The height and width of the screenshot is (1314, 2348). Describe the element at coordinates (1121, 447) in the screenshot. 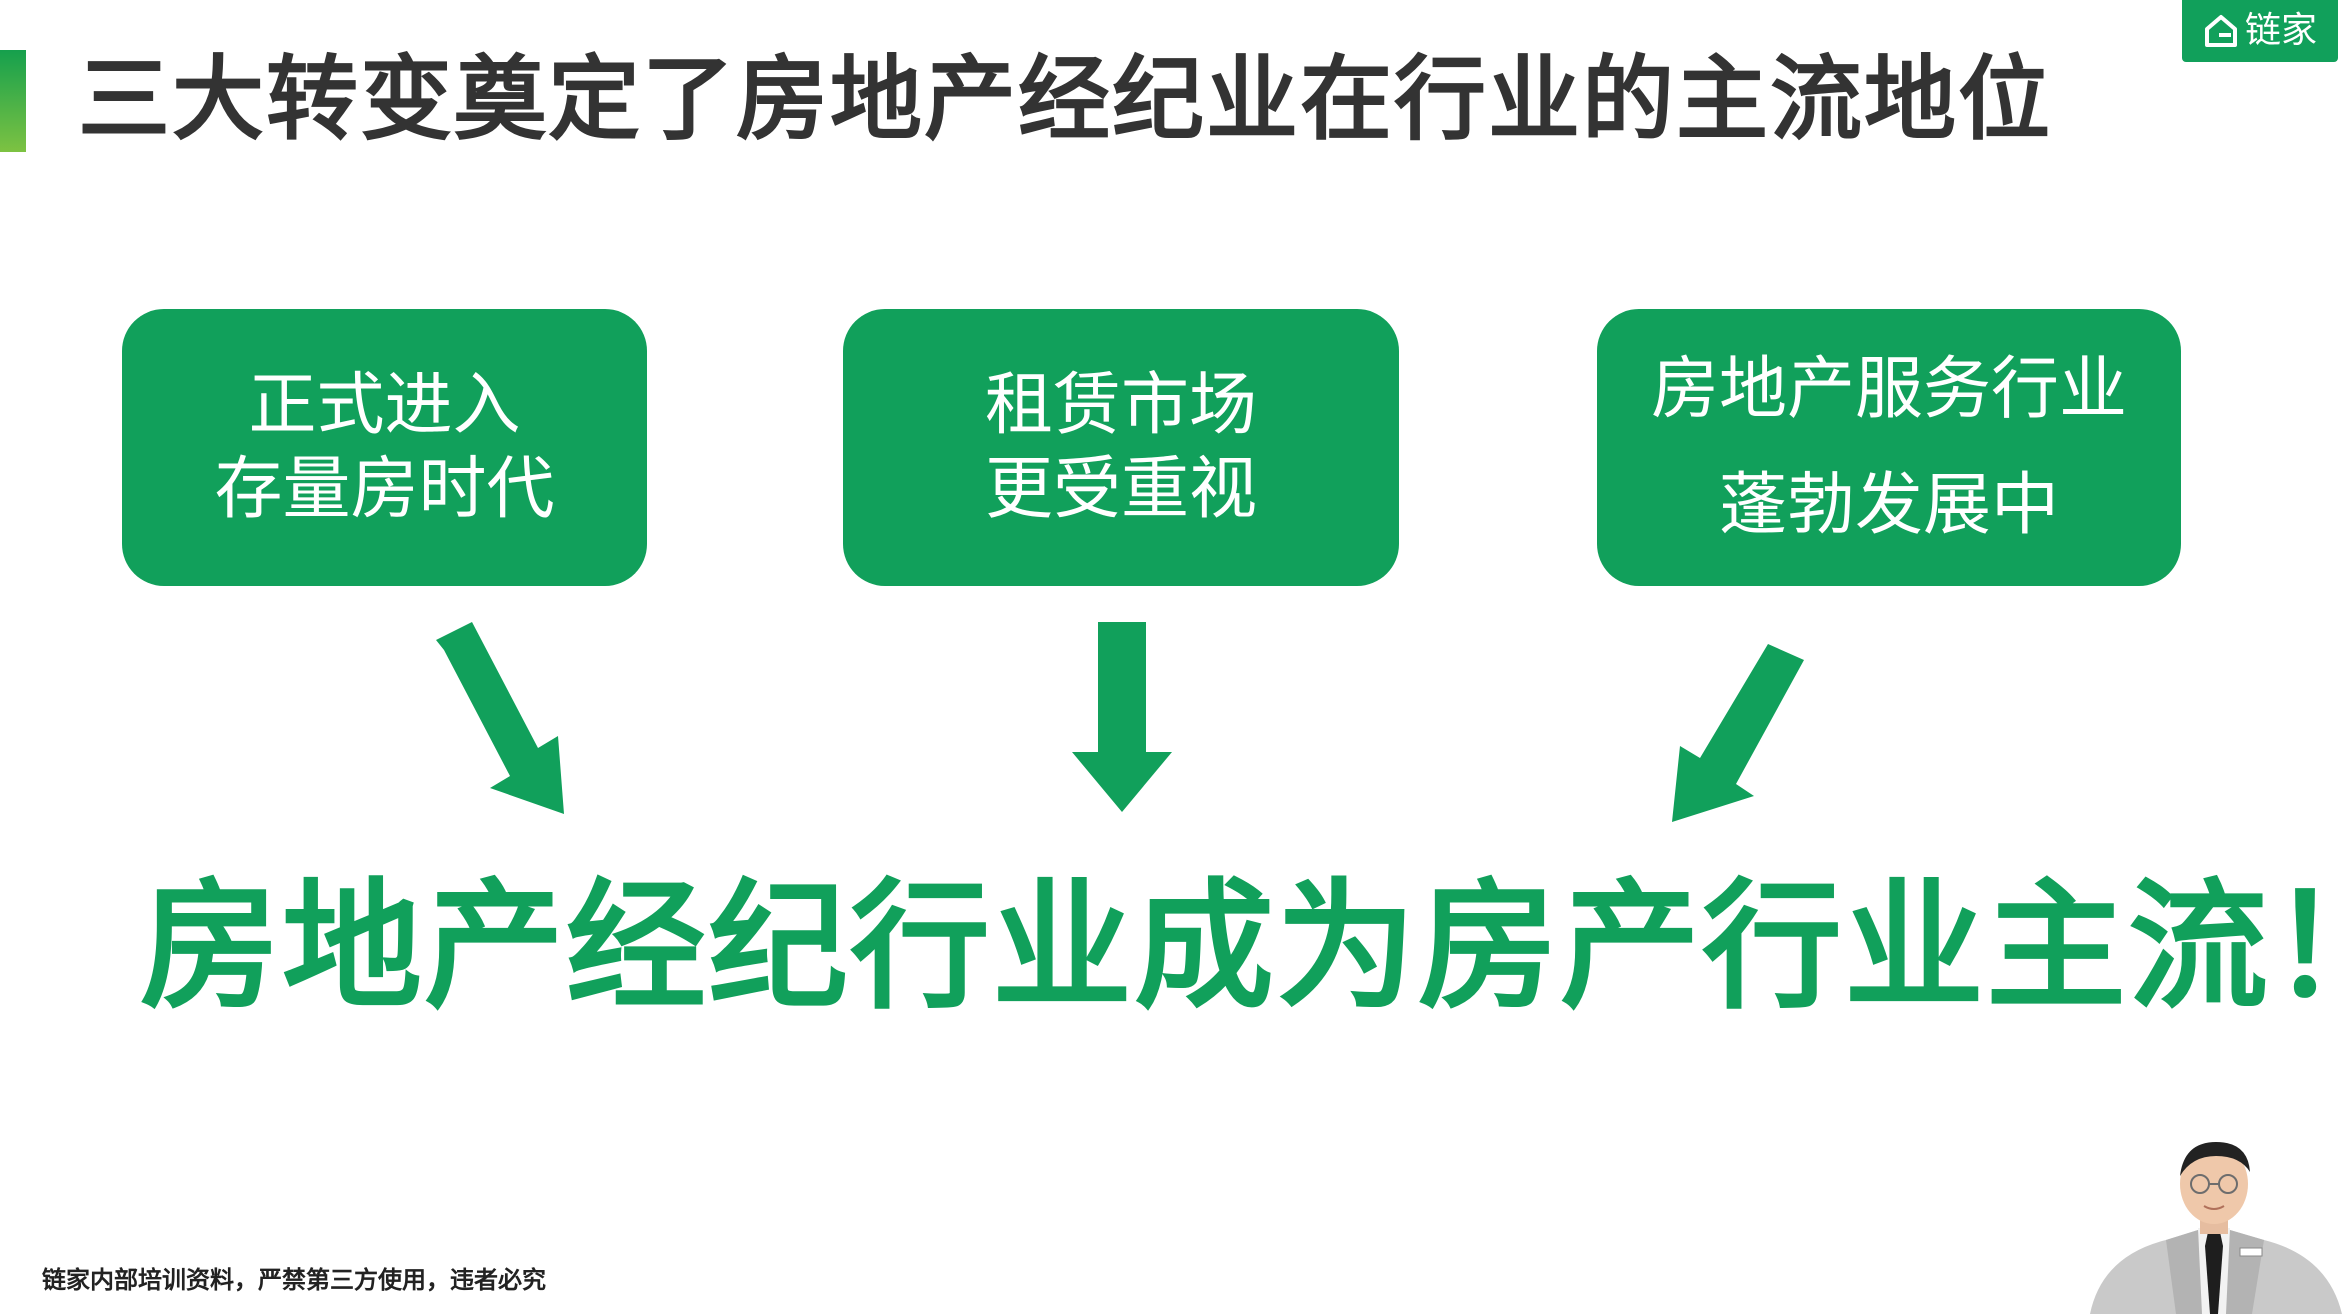

I see `card-rental-market: 租赁市场 更受重视` at that location.